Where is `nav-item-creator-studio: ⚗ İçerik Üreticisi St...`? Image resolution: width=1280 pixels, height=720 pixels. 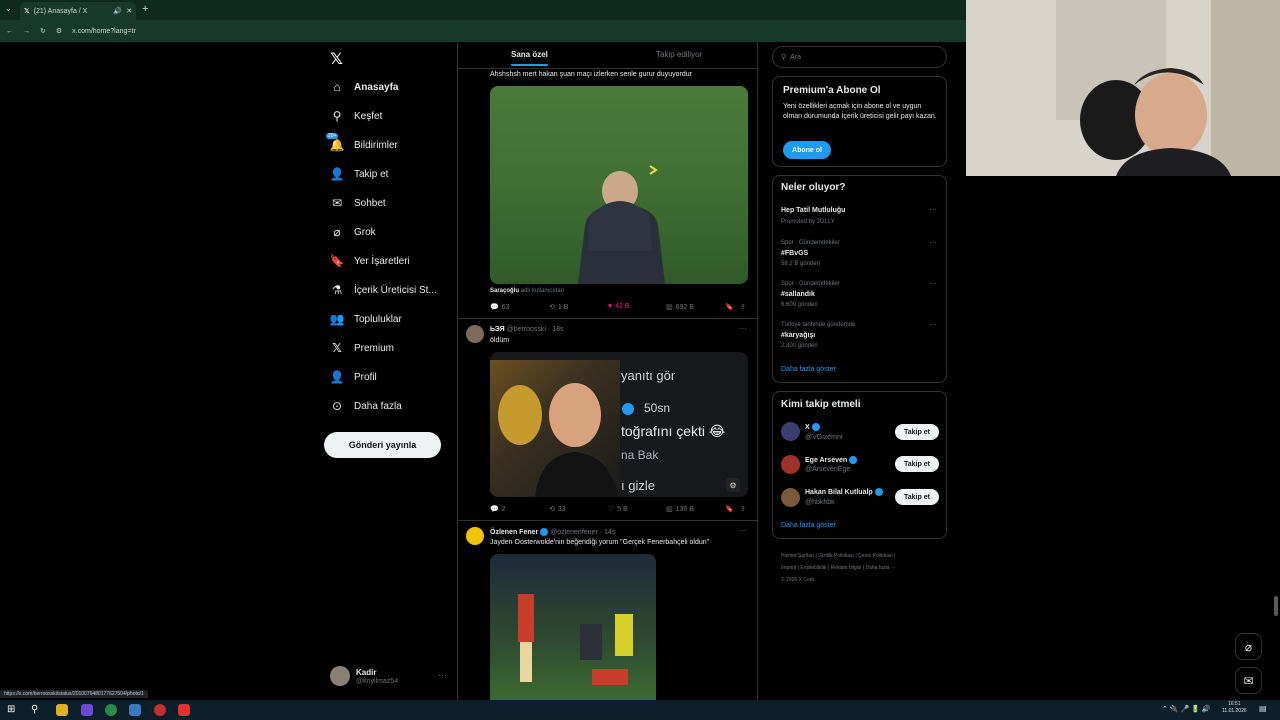
nav-item-creator-studio: ⚗ İçerik Üreticisi St... is located at coordinates (383, 290).